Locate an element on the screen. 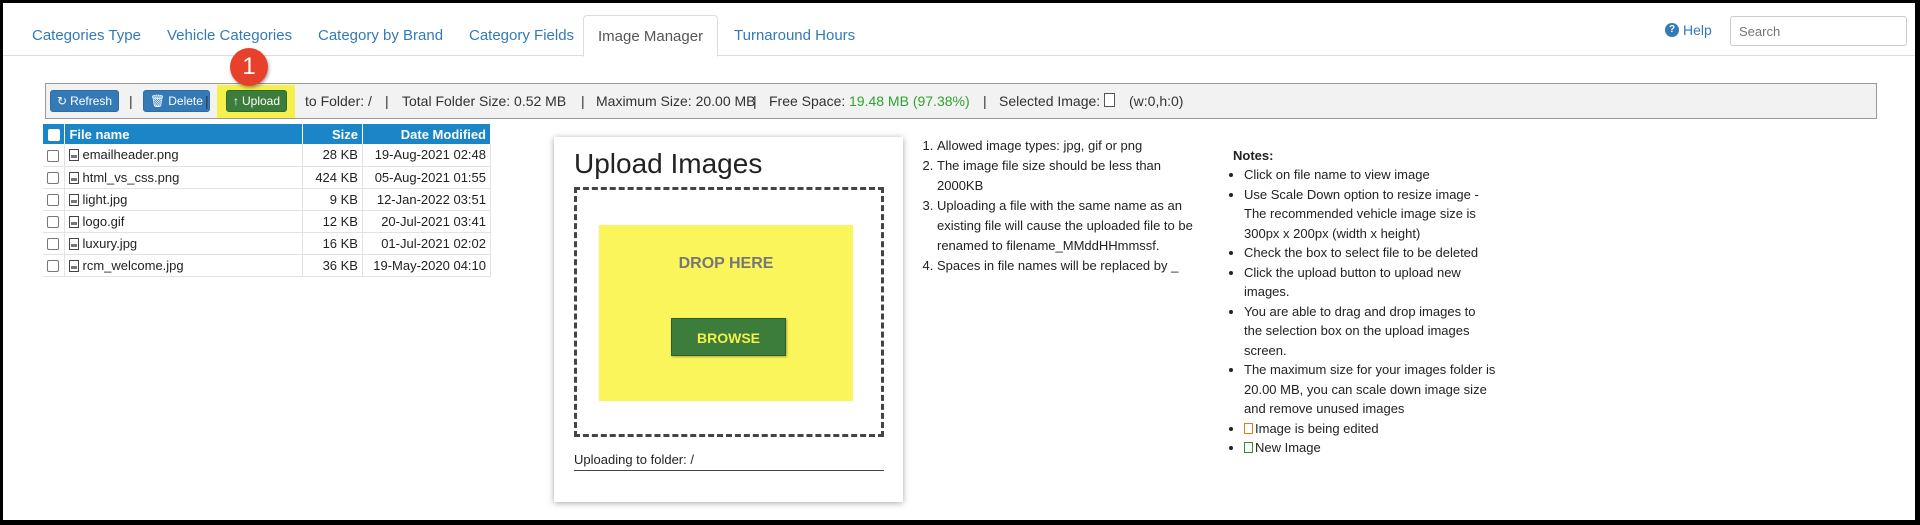  notes-title: Notes: is located at coordinates (1253, 155).